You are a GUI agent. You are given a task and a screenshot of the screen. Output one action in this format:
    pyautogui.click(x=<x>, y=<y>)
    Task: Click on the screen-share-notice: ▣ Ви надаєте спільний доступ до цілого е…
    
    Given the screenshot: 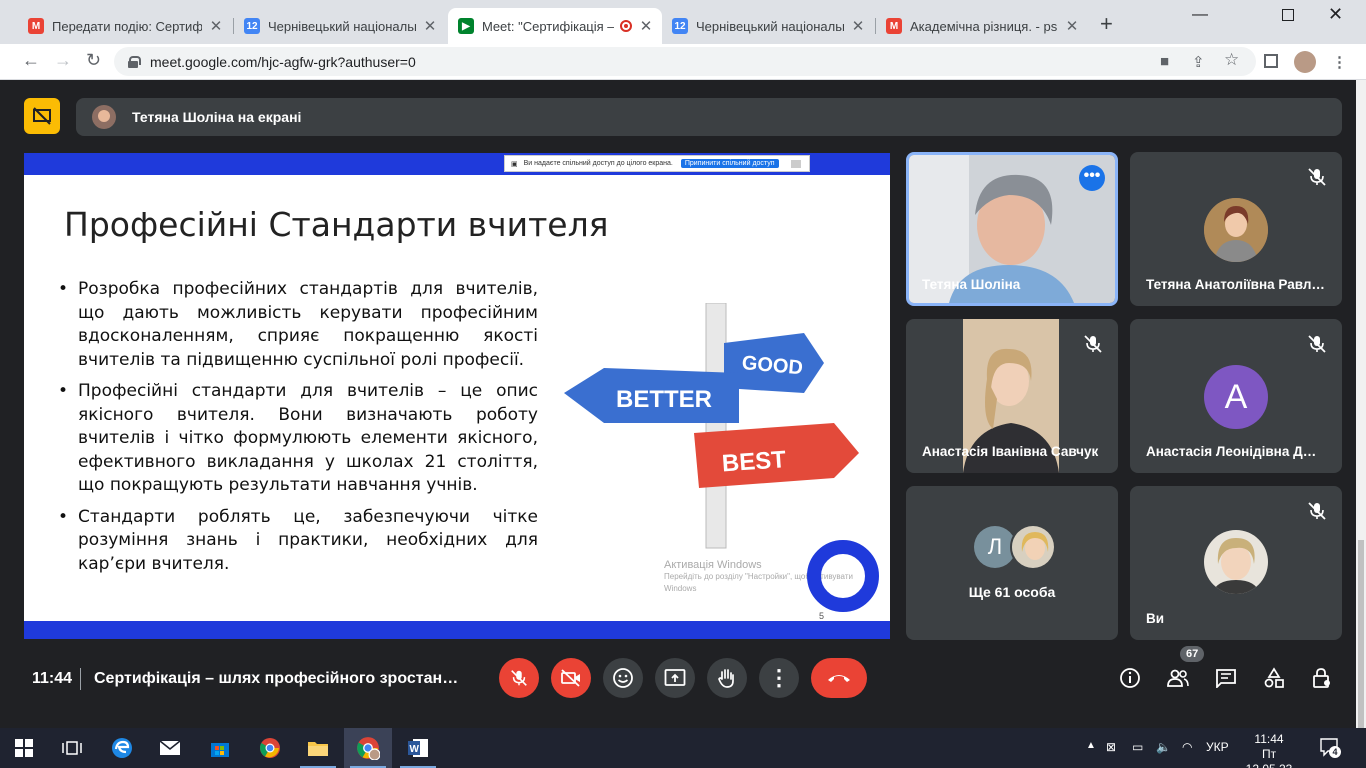 What is the action you would take?
    pyautogui.click(x=657, y=163)
    